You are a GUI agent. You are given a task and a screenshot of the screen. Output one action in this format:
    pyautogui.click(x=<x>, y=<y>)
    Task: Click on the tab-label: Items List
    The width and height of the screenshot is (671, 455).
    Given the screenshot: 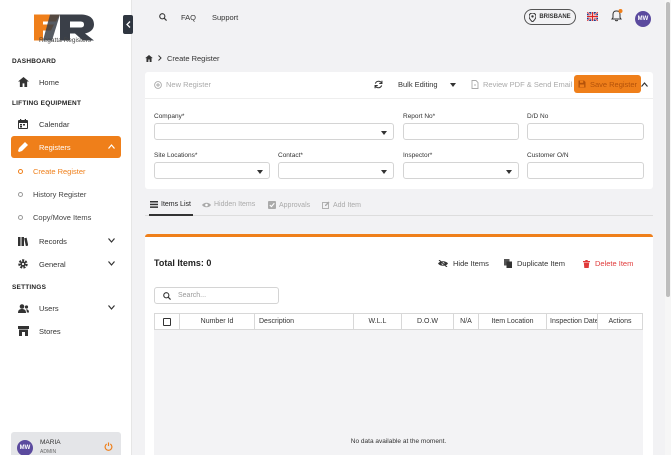 What is the action you would take?
    pyautogui.click(x=176, y=204)
    